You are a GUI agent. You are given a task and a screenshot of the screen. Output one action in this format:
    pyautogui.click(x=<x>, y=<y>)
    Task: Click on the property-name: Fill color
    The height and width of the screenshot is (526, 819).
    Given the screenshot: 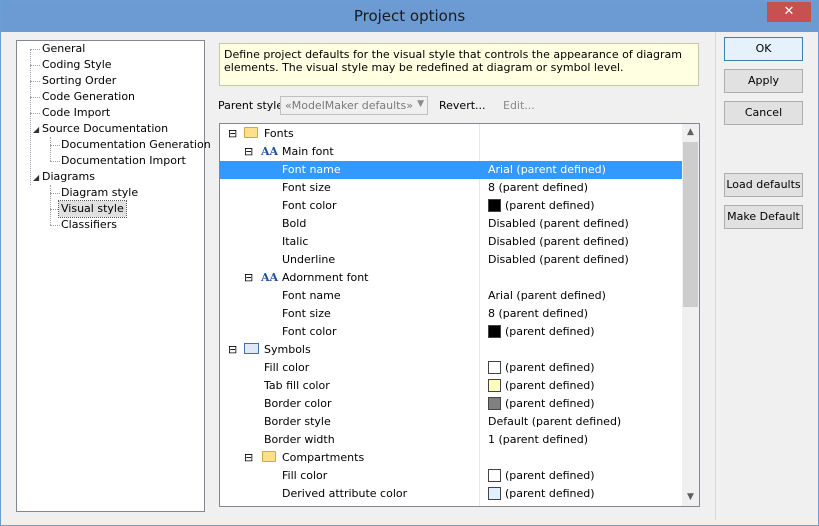 What is the action you would take?
    pyautogui.click(x=305, y=475)
    